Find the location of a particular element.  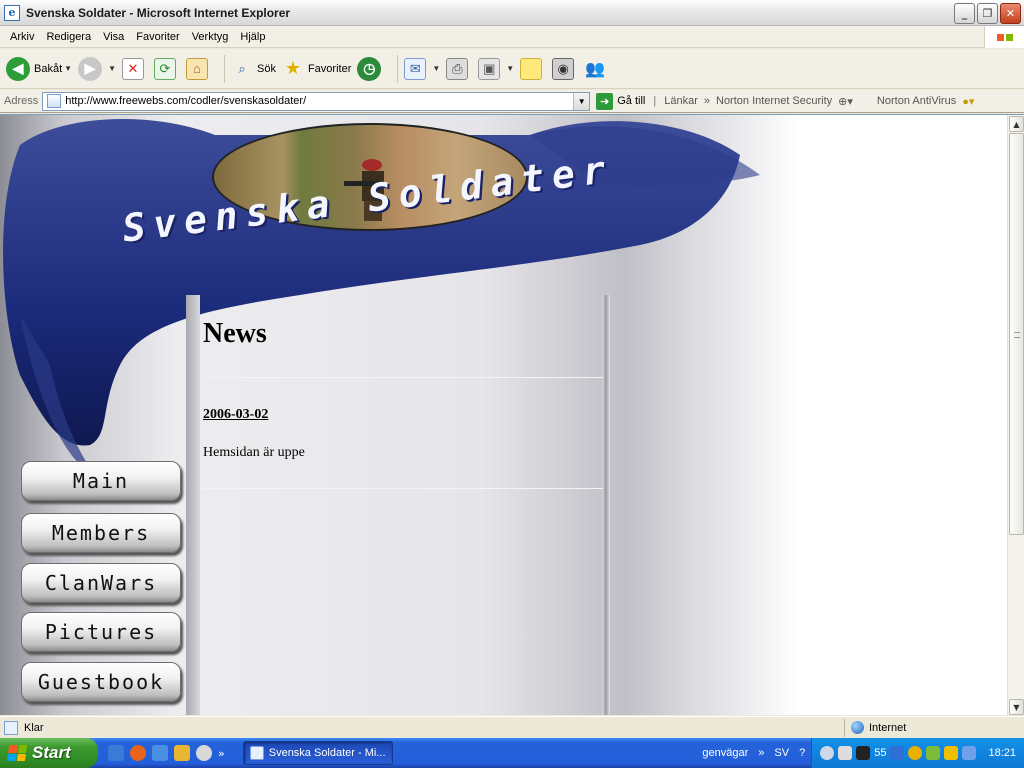

scroll-thumb is located at coordinates (1016, 334).